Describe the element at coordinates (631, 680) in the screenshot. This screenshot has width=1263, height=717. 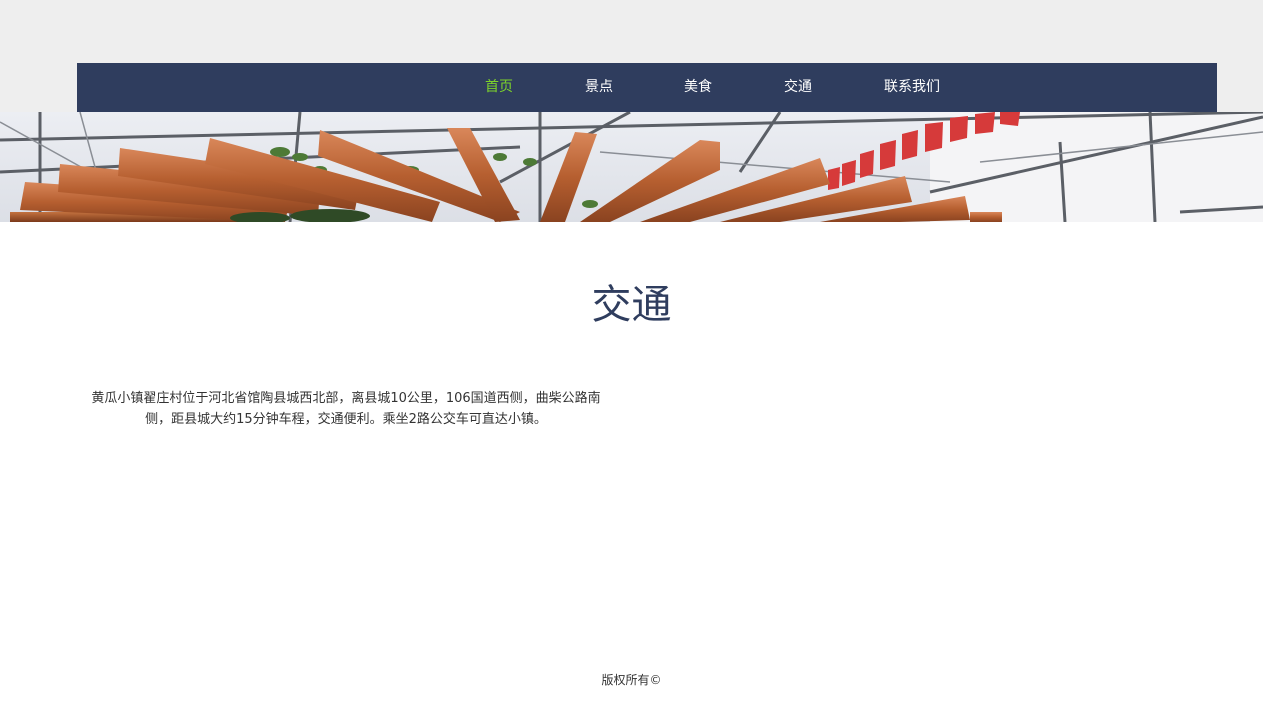
I see `footer-copyright: 版权所有©` at that location.